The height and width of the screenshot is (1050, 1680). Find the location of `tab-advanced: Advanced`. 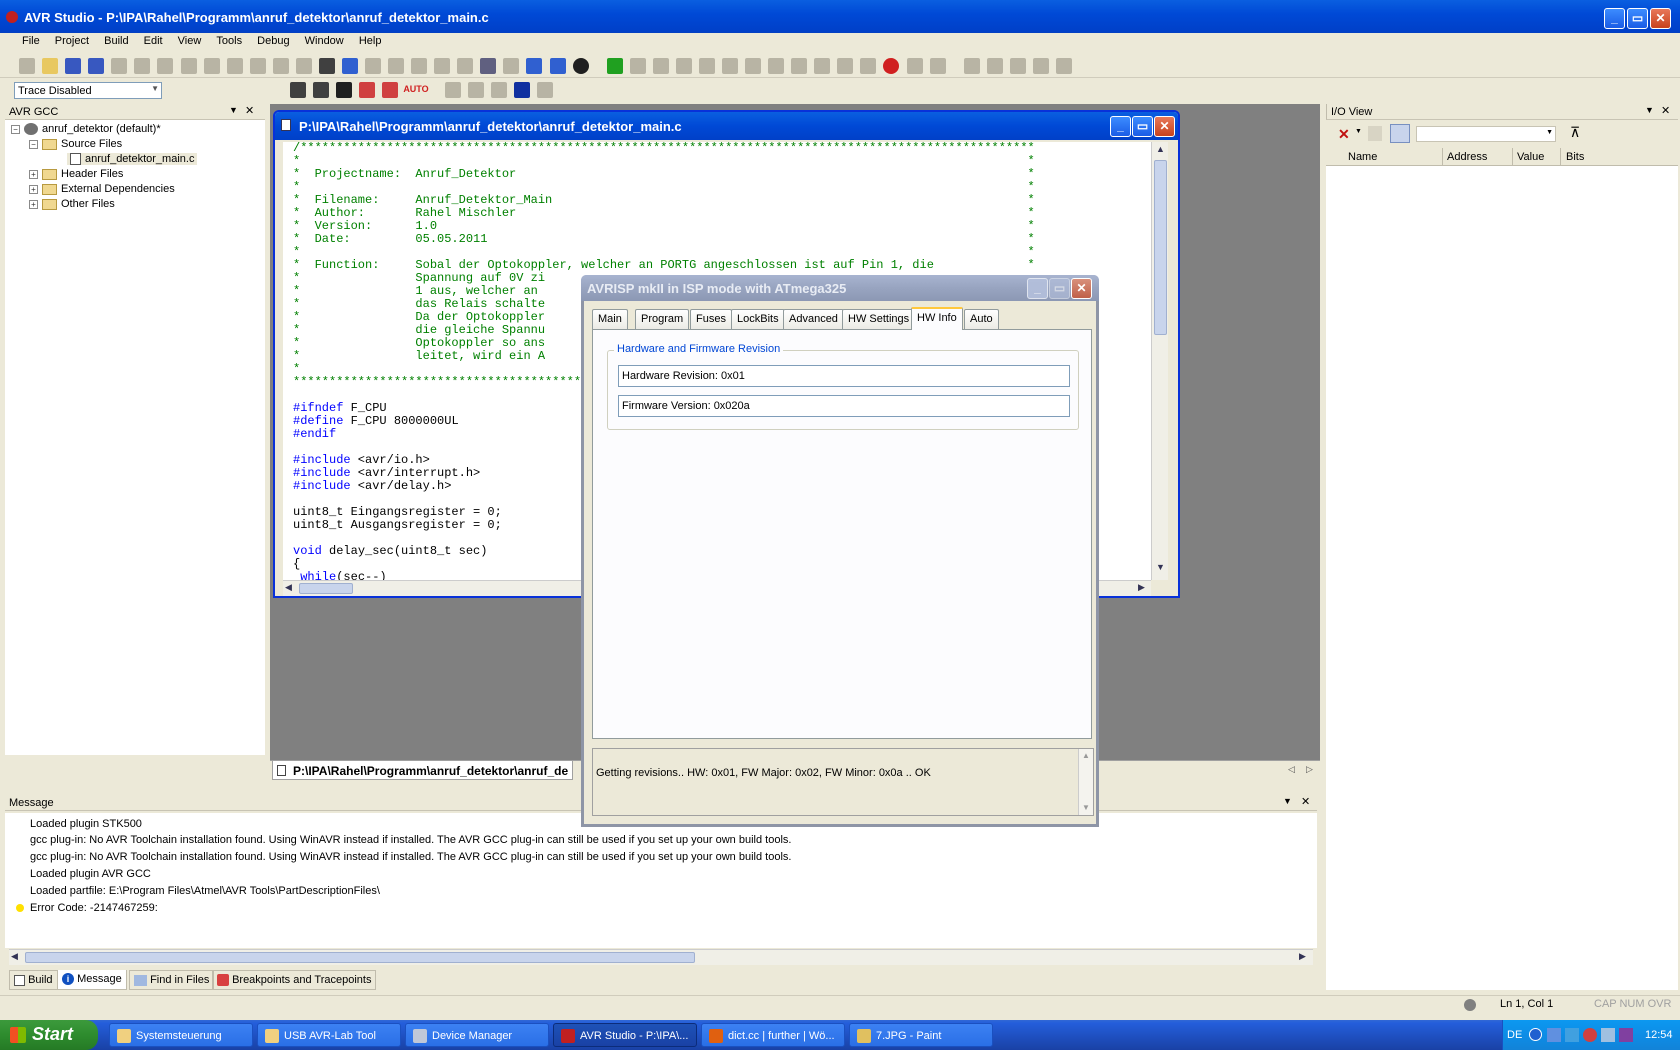

tab-advanced: Advanced is located at coordinates (813, 319).